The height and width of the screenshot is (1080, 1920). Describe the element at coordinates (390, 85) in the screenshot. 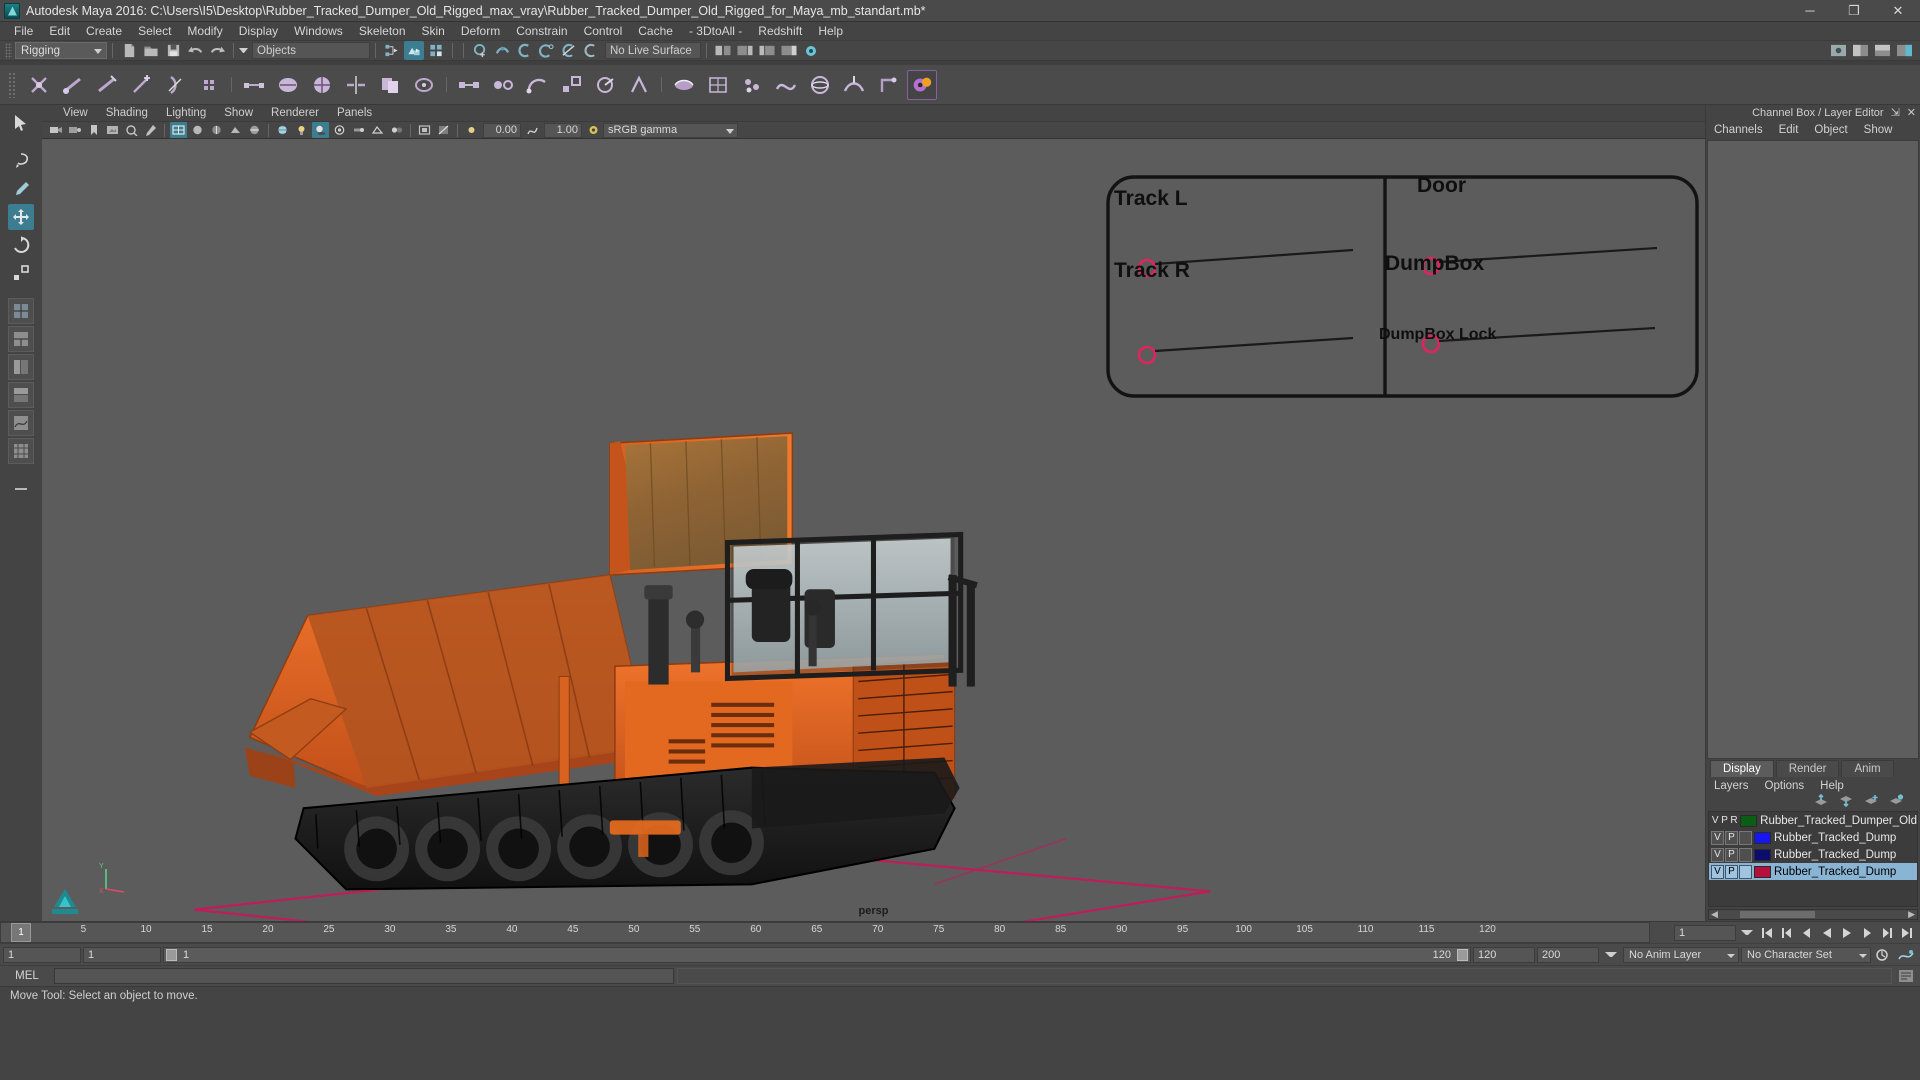

I see `copy-skin-weights-icon` at that location.